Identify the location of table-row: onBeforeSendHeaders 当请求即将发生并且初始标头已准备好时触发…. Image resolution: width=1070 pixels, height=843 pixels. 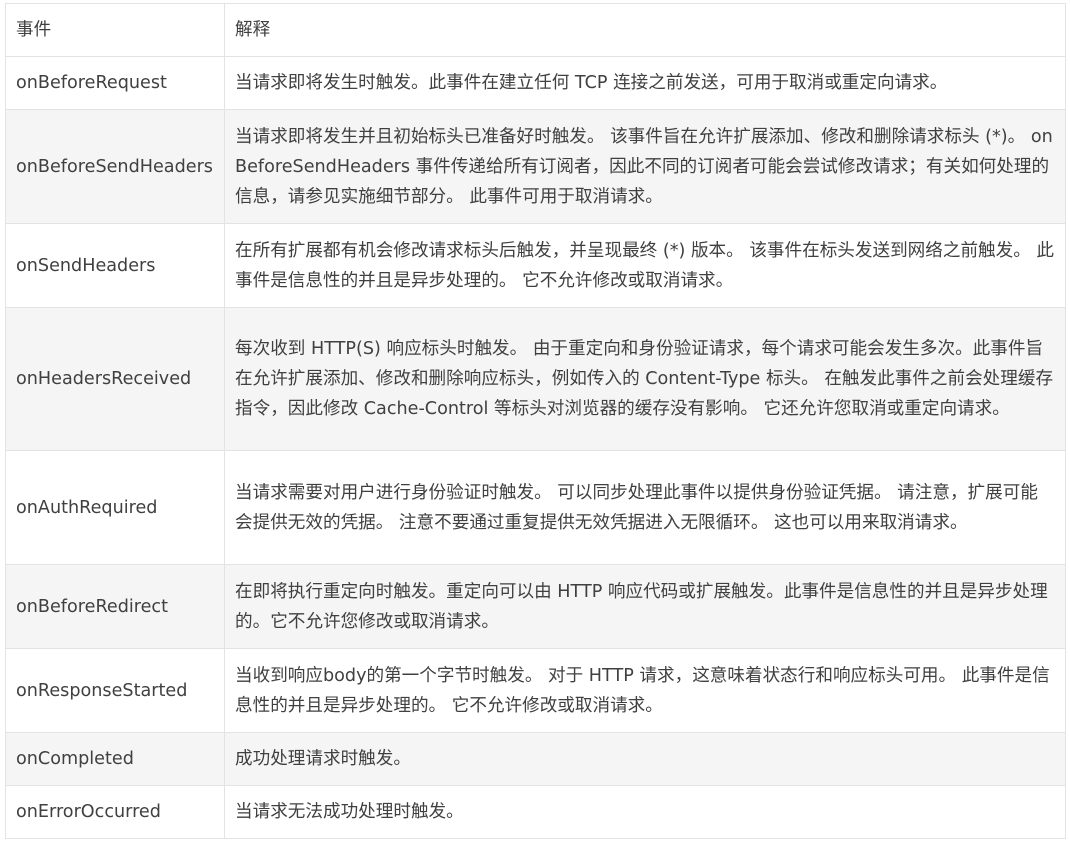
(535, 166).